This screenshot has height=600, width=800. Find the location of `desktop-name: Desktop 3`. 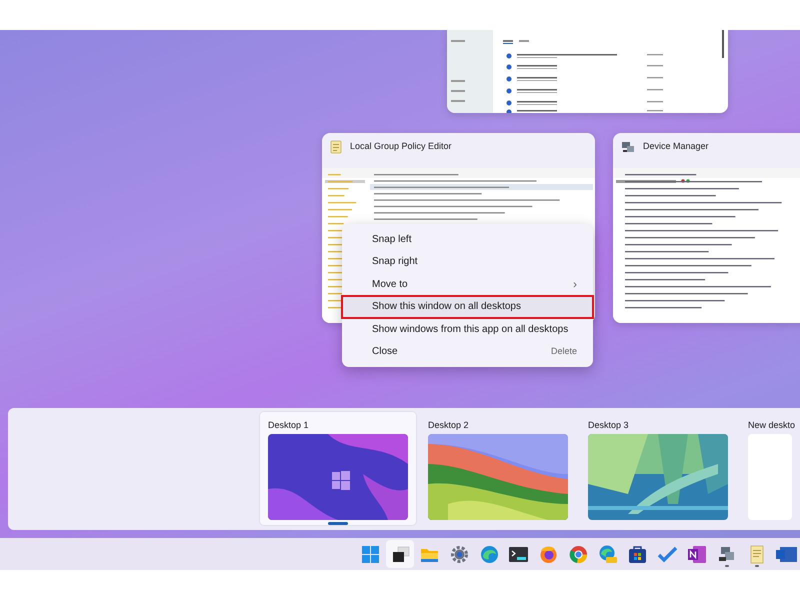

desktop-name: Desktop 3 is located at coordinates (609, 425).